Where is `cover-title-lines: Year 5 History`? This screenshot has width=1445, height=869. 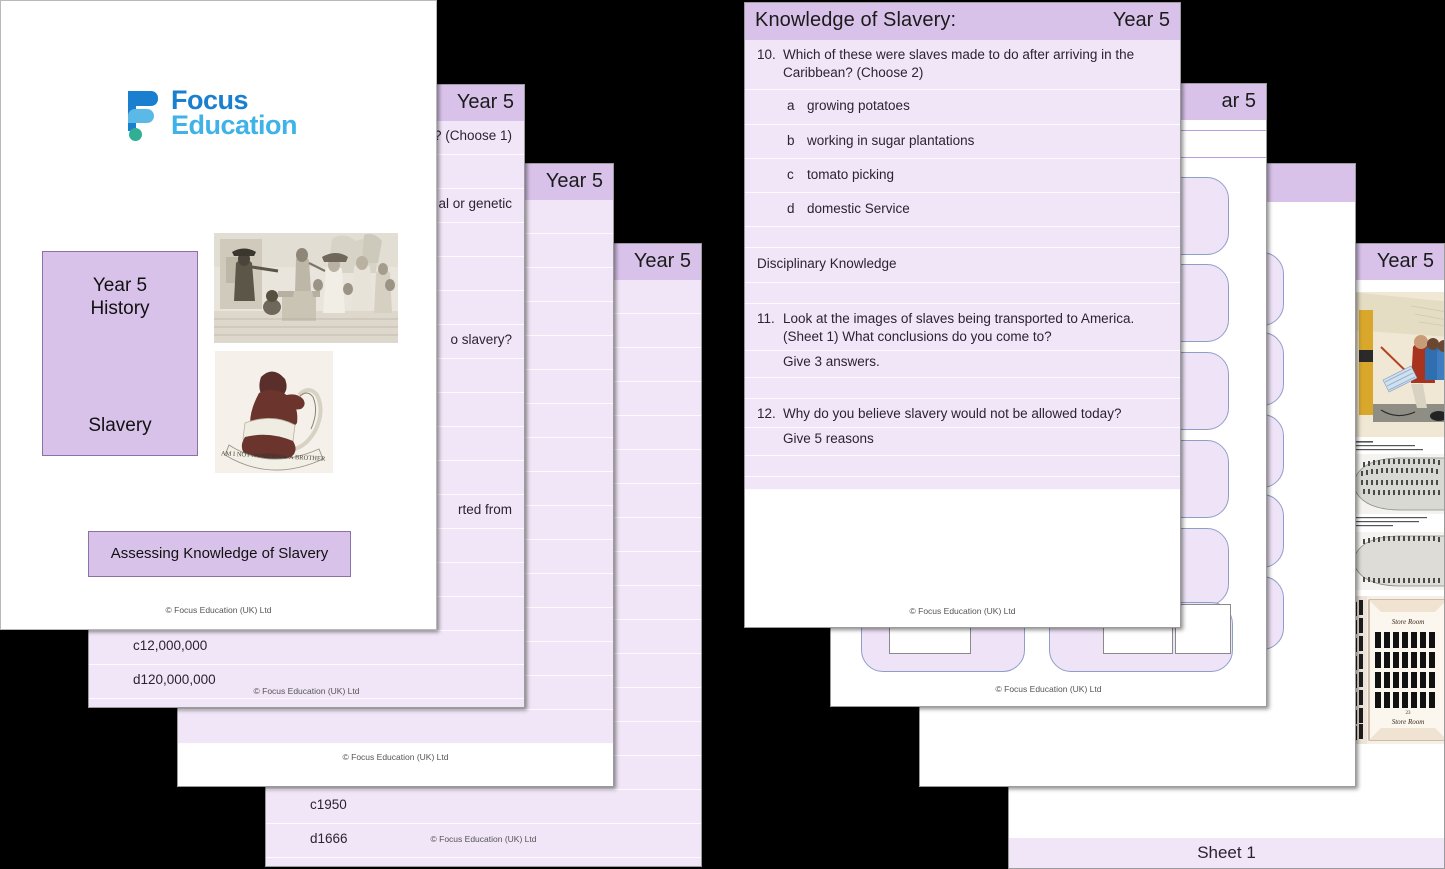 cover-title-lines: Year 5 History is located at coordinates (119, 297).